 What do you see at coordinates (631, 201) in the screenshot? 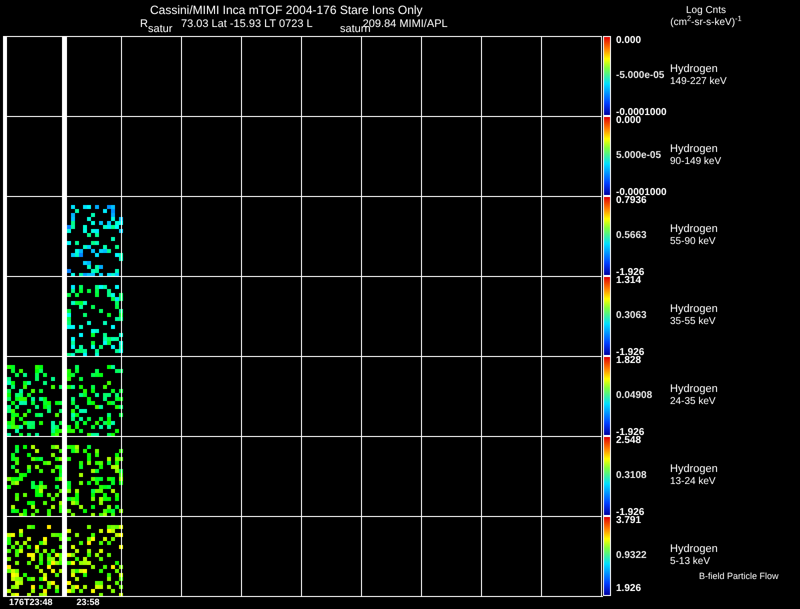
I see `scale-max-label: 0.7936` at bounding box center [631, 201].